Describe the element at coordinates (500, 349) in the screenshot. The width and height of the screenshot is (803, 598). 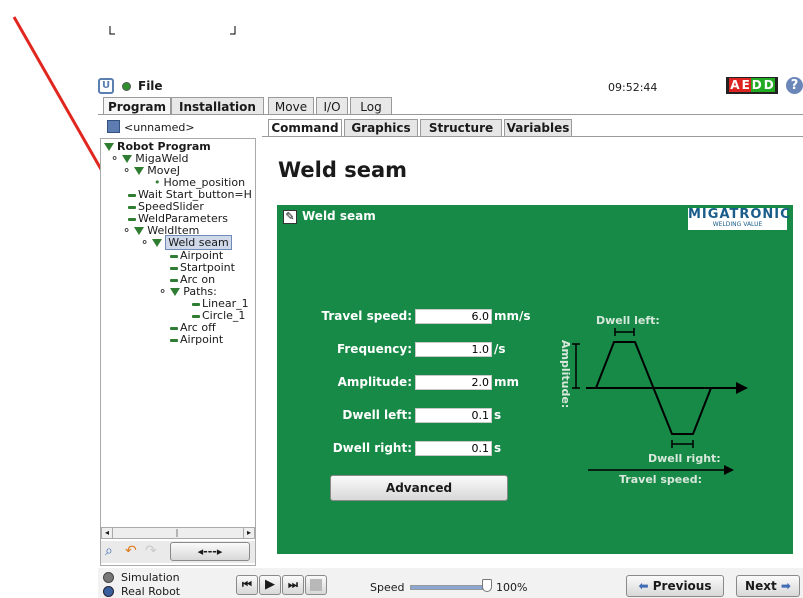
I see `frequency-unit: /s` at that location.